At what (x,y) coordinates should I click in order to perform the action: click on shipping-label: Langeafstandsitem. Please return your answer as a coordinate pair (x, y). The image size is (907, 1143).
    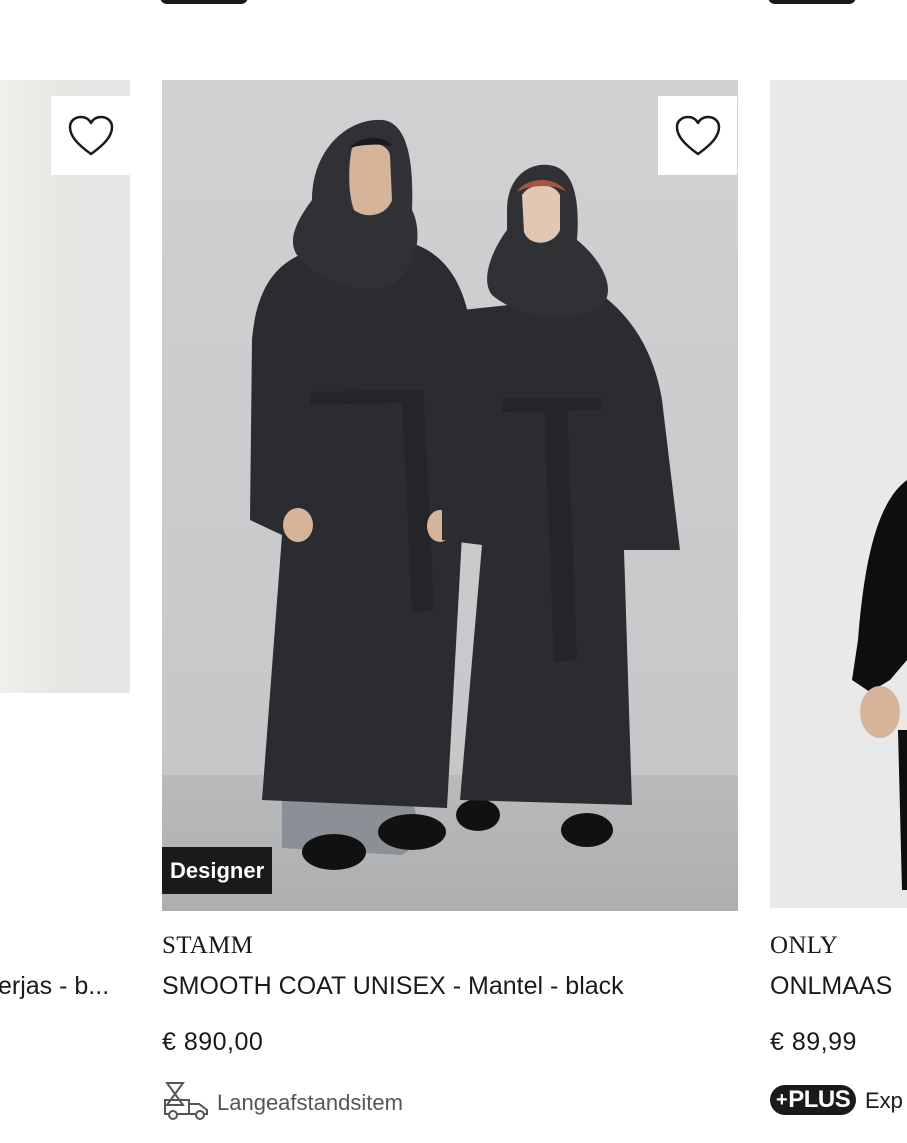
    Looking at the image, I should click on (310, 1102).